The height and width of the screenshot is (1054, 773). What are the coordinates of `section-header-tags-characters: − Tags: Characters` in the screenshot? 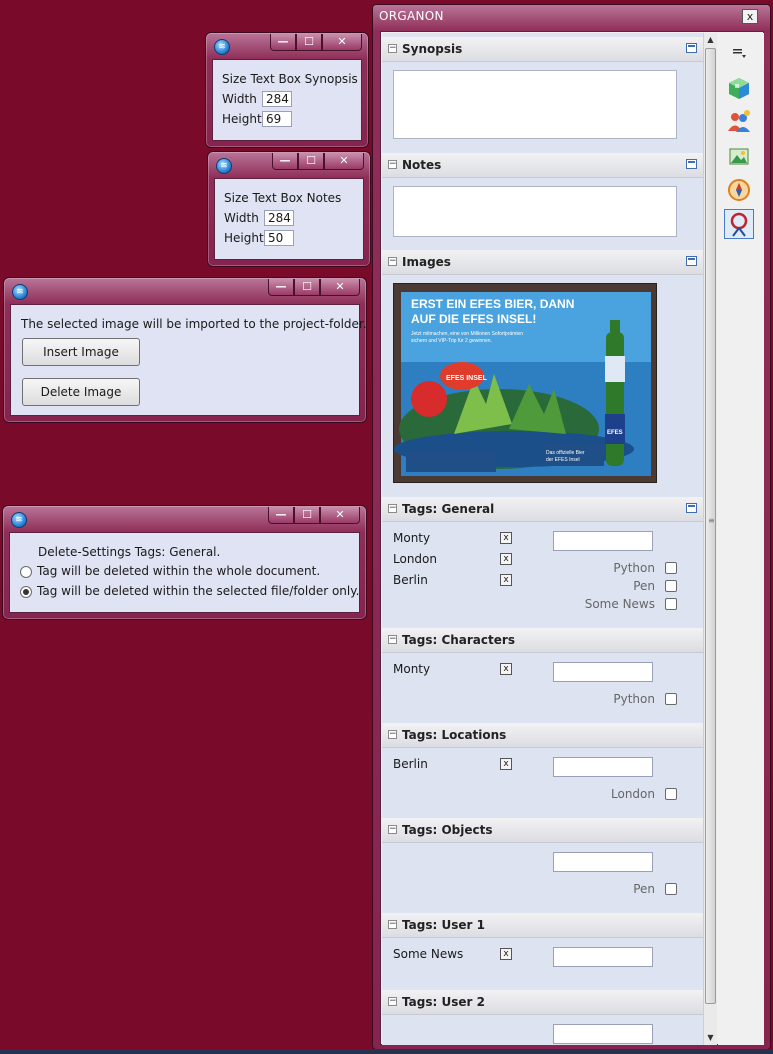 It's located at (542, 640).